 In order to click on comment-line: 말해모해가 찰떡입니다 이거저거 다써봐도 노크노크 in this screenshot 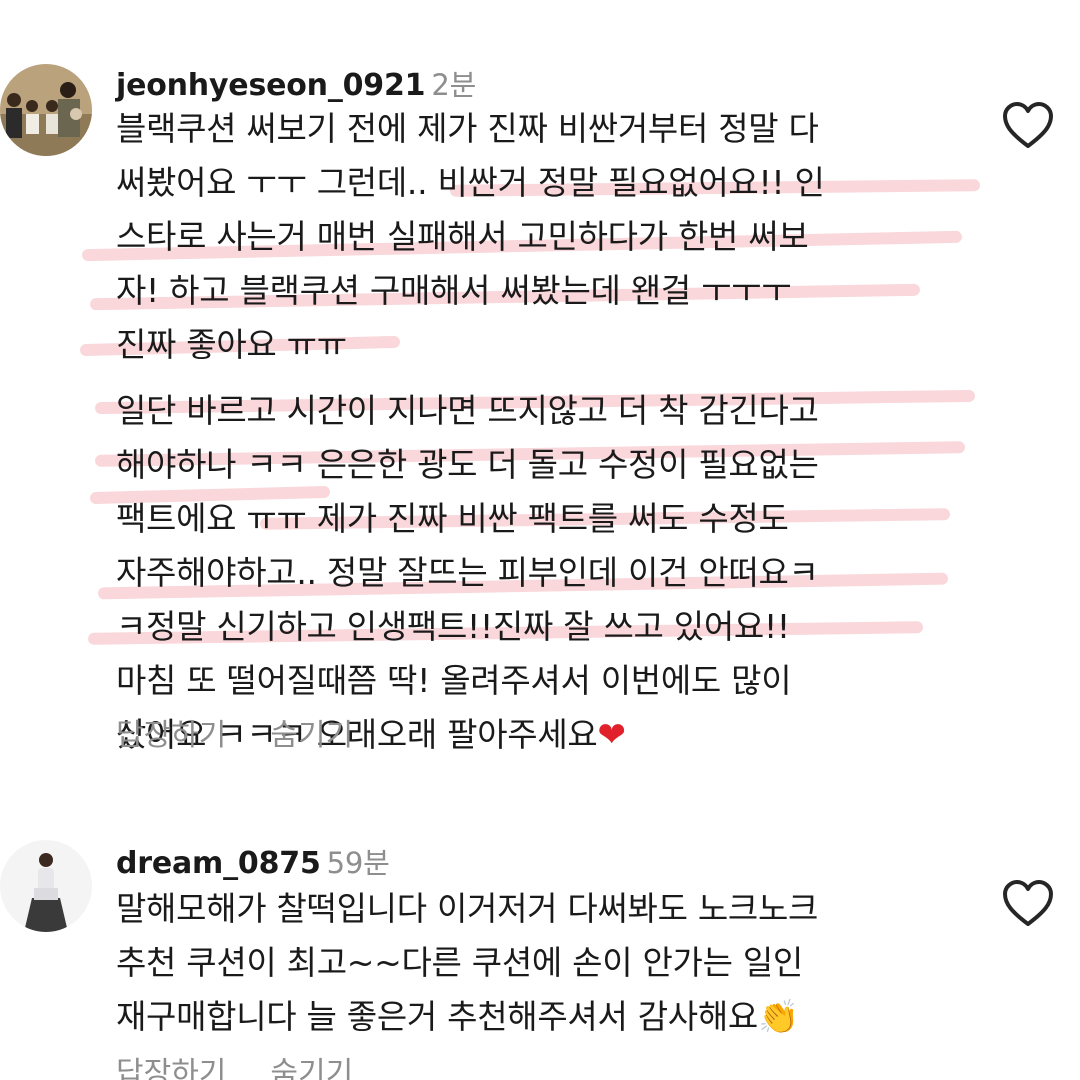, I will do `click(467, 908)`.